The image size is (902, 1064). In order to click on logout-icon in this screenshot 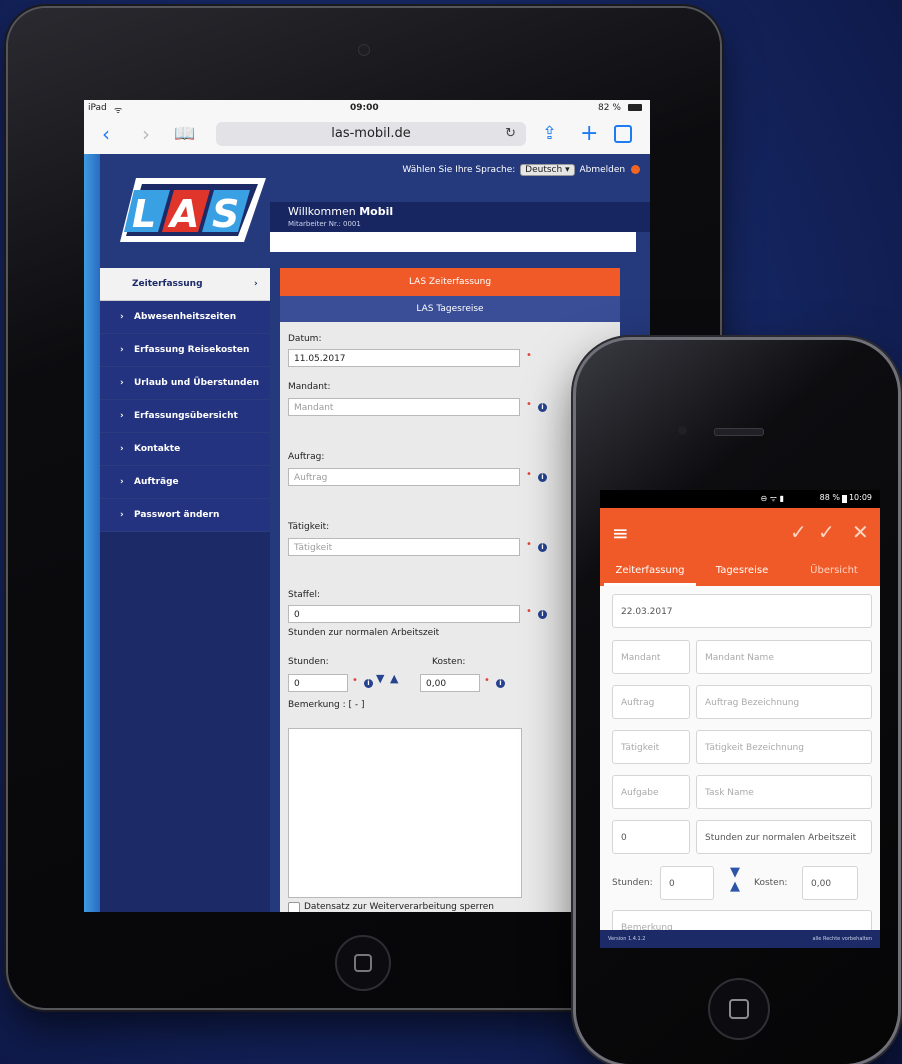, I will do `click(635, 169)`.